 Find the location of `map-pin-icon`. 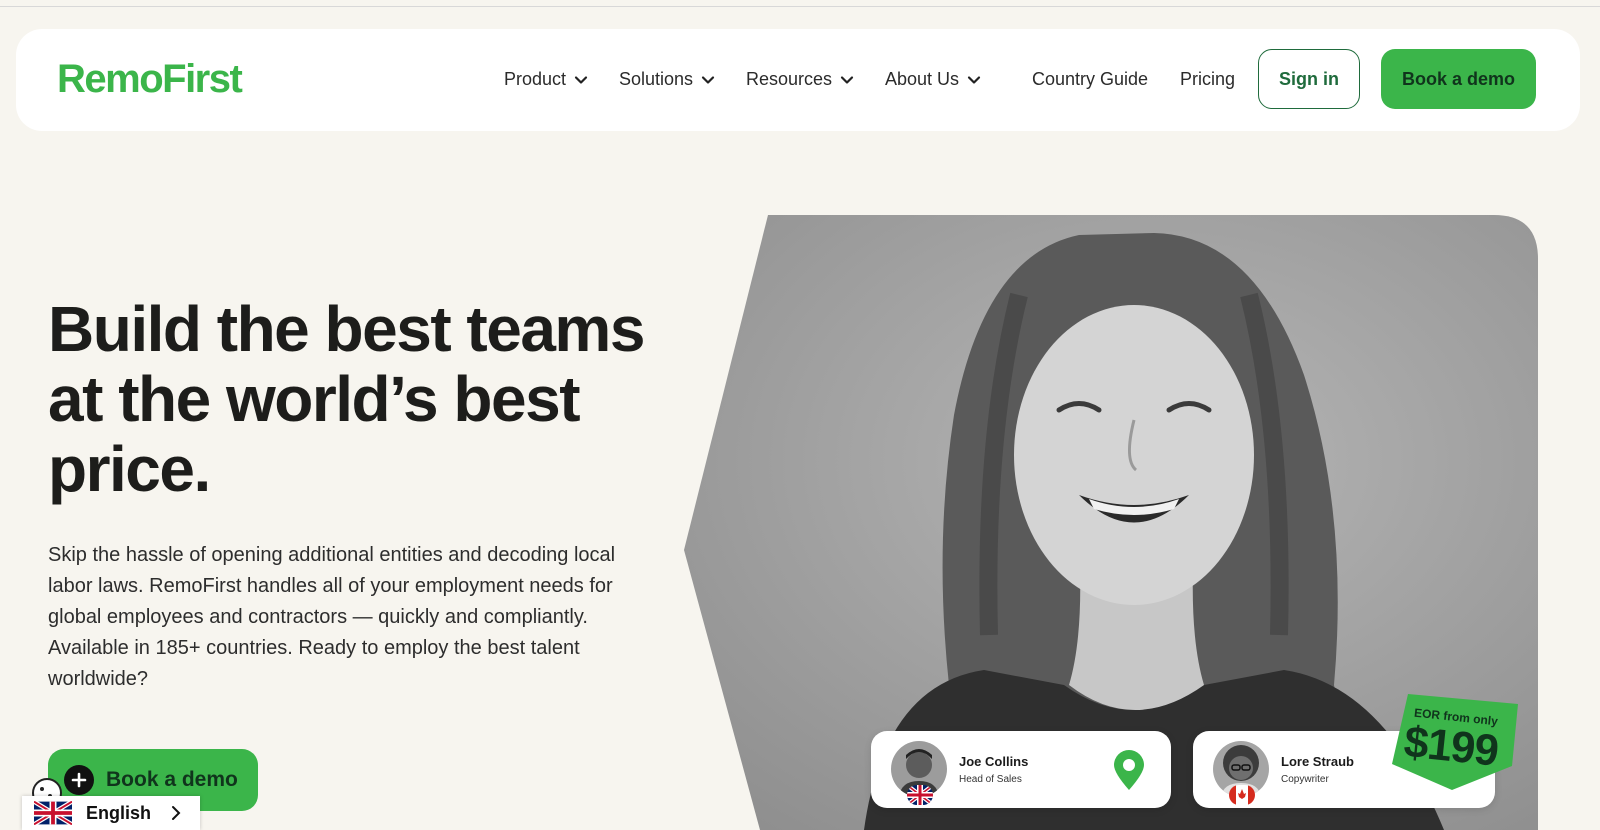

map-pin-icon is located at coordinates (1129, 770).